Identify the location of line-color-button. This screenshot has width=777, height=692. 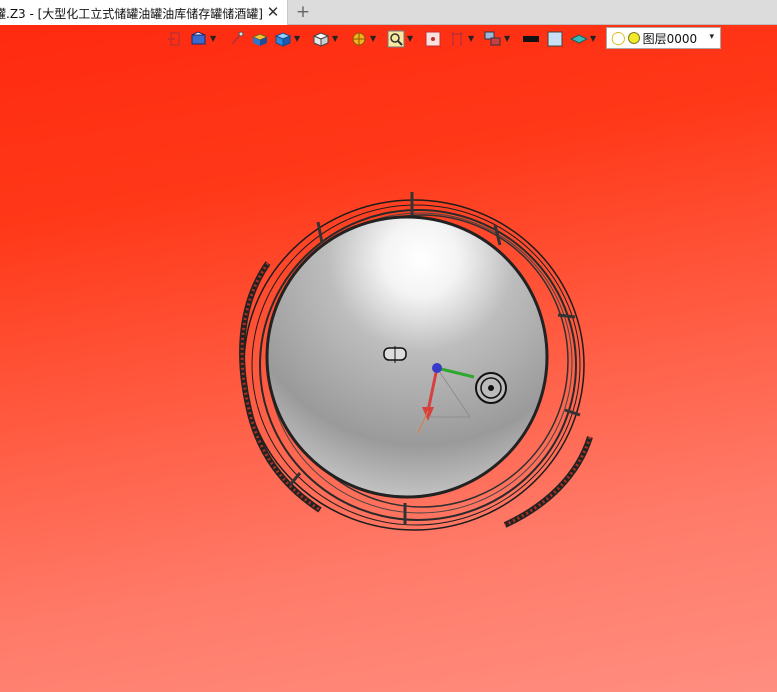
(531, 39).